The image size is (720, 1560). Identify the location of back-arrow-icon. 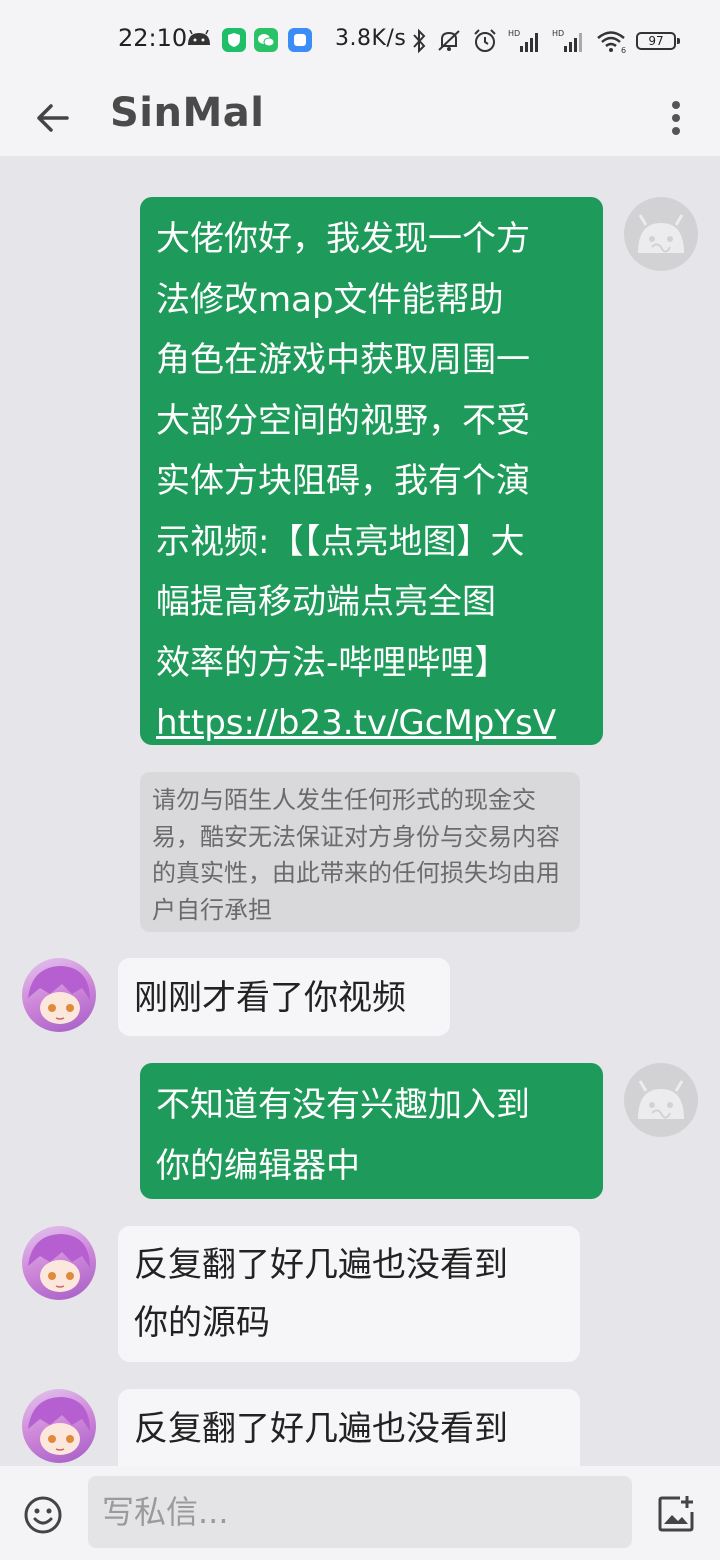
(53, 118).